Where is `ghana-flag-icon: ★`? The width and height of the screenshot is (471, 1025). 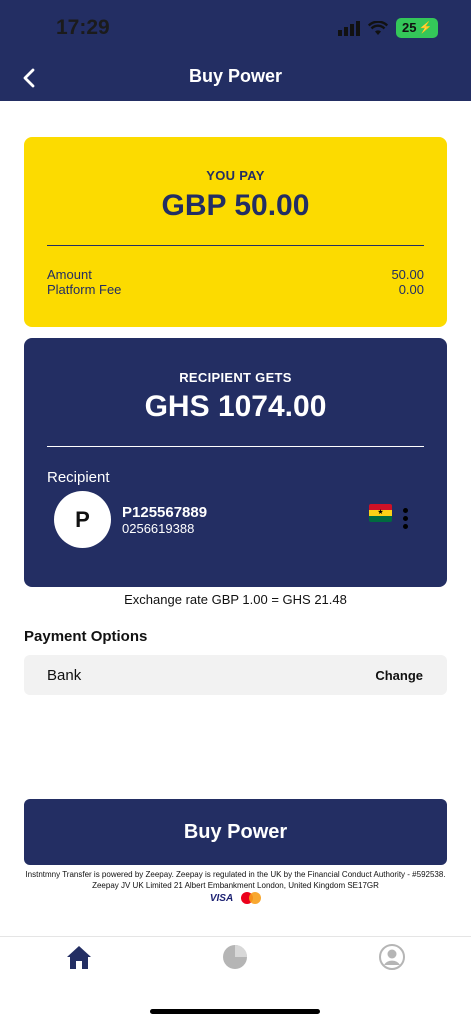 ghana-flag-icon: ★ is located at coordinates (380, 513).